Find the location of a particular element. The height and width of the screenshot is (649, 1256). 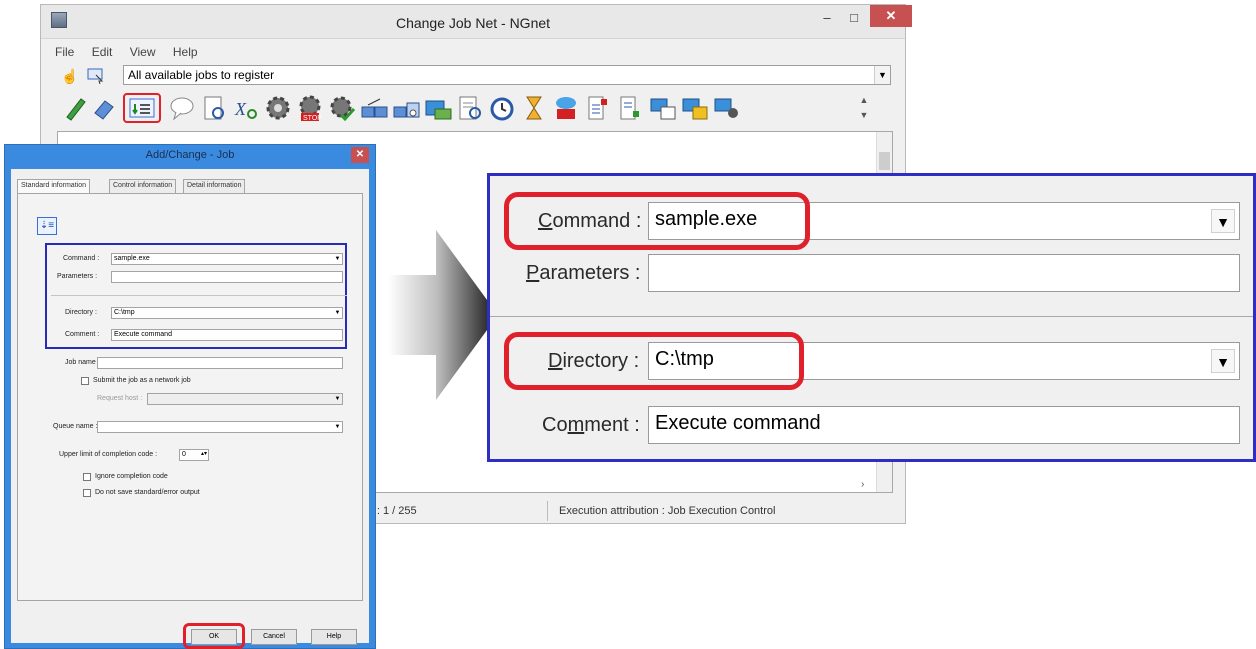

computer-warning-icon is located at coordinates (694, 108).